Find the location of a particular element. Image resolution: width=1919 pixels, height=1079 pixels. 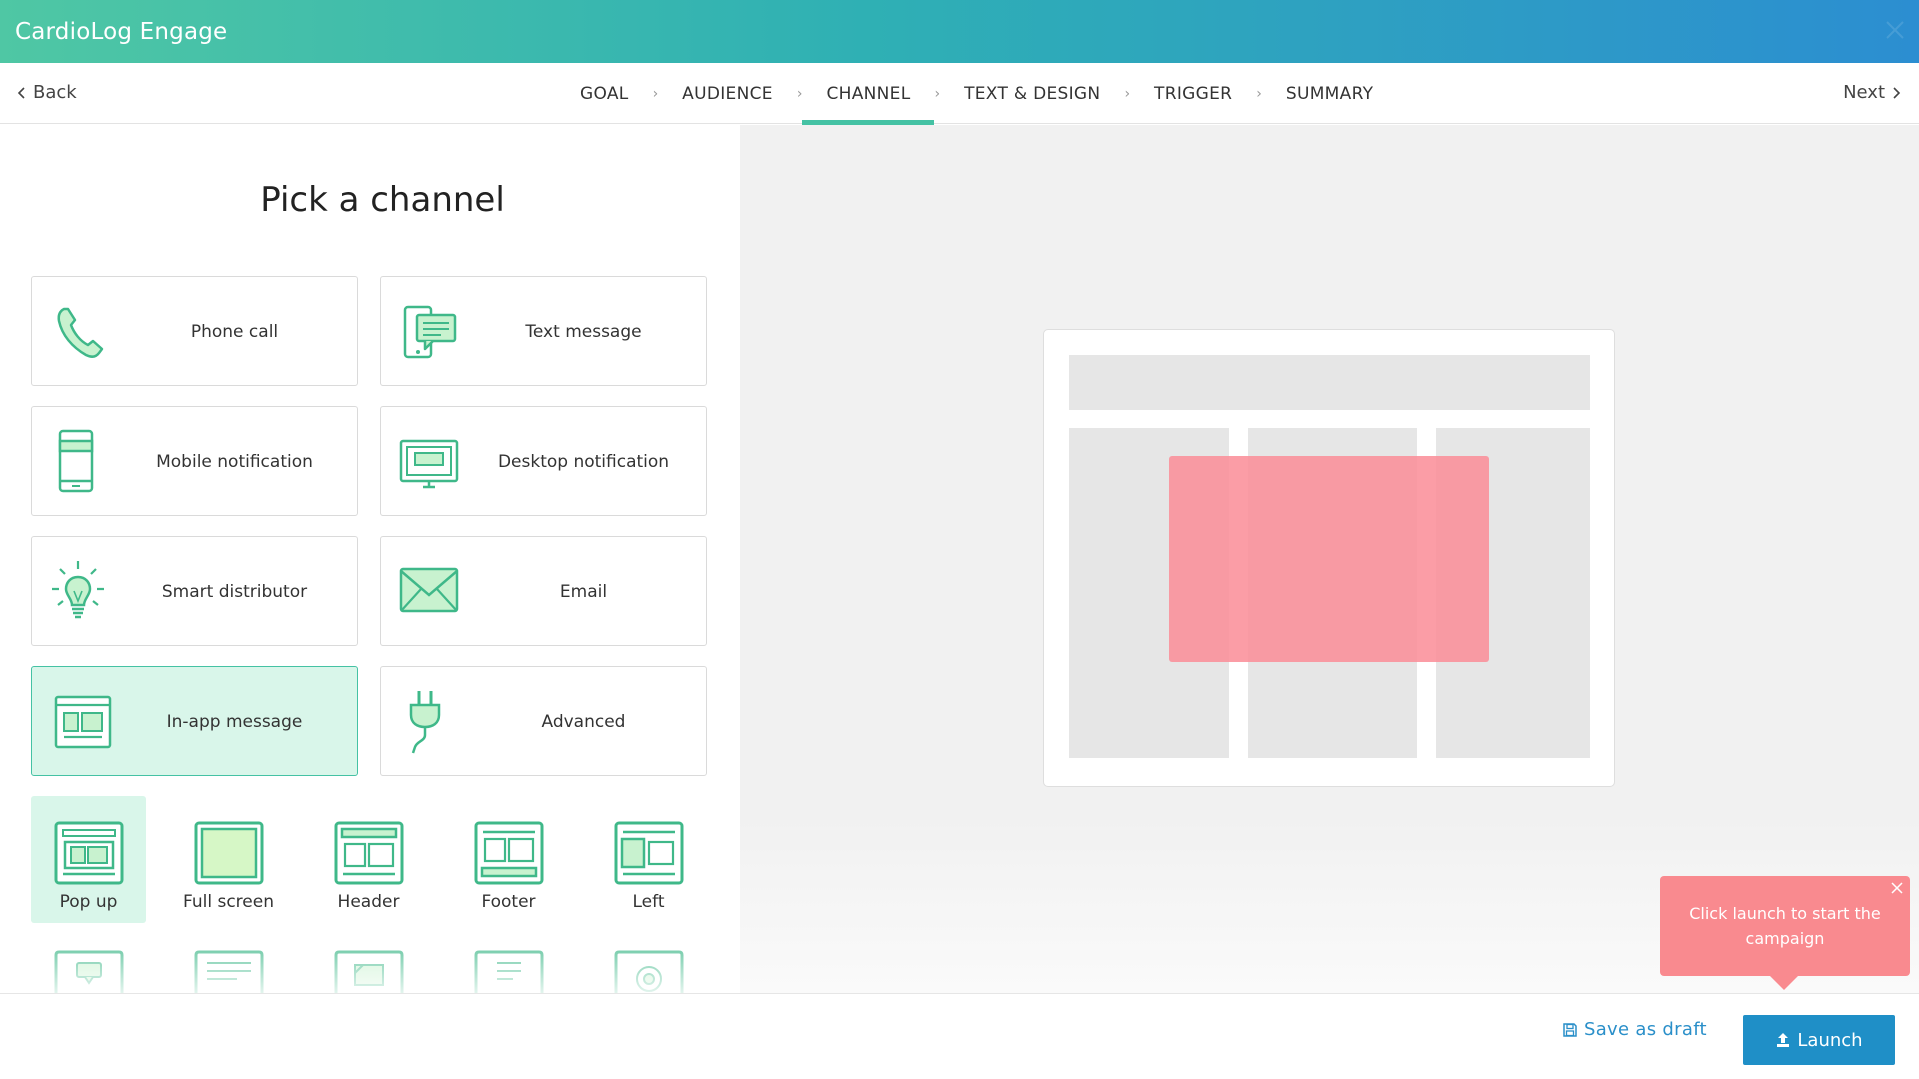

in-app-icon is located at coordinates (83, 722).